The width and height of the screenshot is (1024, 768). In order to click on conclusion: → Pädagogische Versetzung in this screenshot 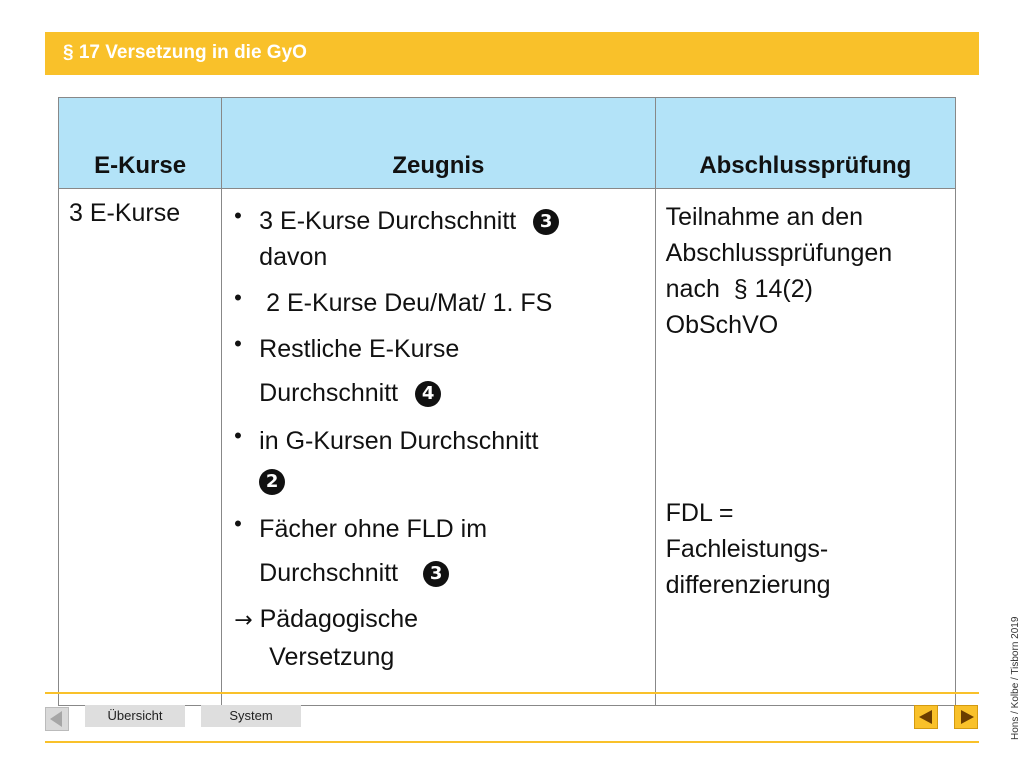, I will do `click(444, 638)`.